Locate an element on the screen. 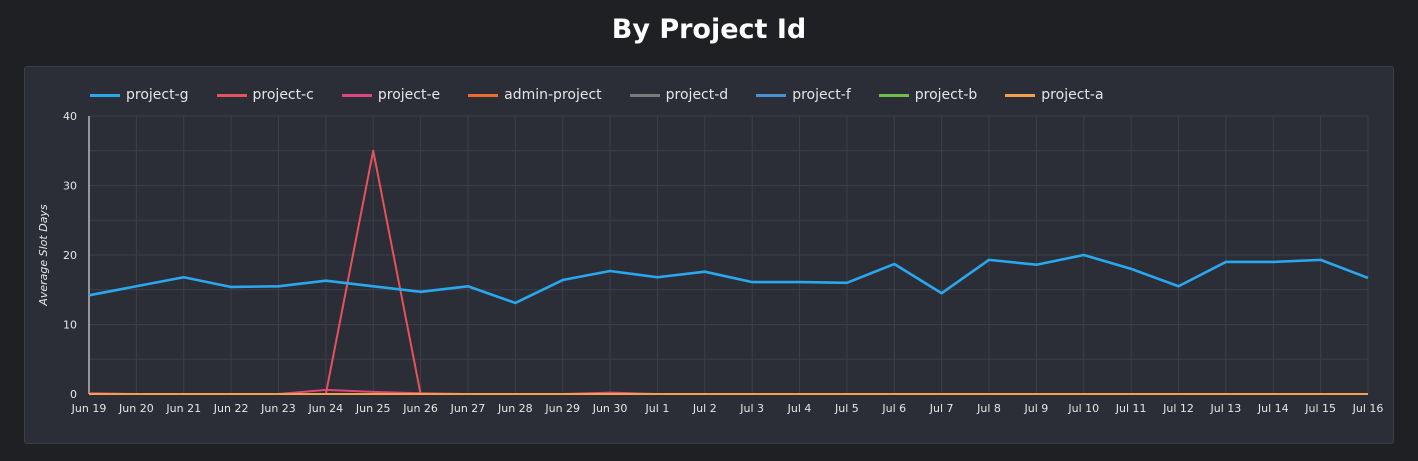 The width and height of the screenshot is (1418, 461). x-tick-label: Jul 11 is located at coordinates (1131, 408).